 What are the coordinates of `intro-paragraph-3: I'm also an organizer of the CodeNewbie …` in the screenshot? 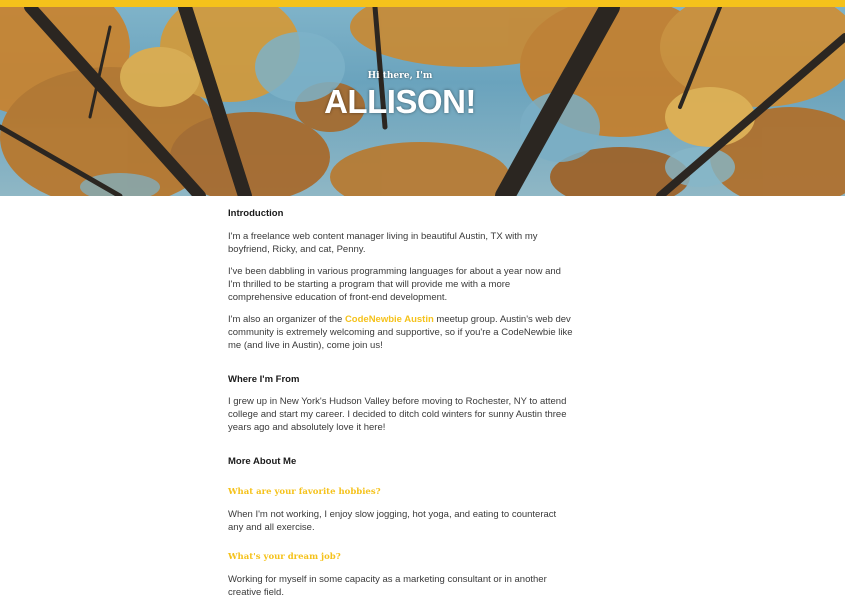 It's located at (400, 332).